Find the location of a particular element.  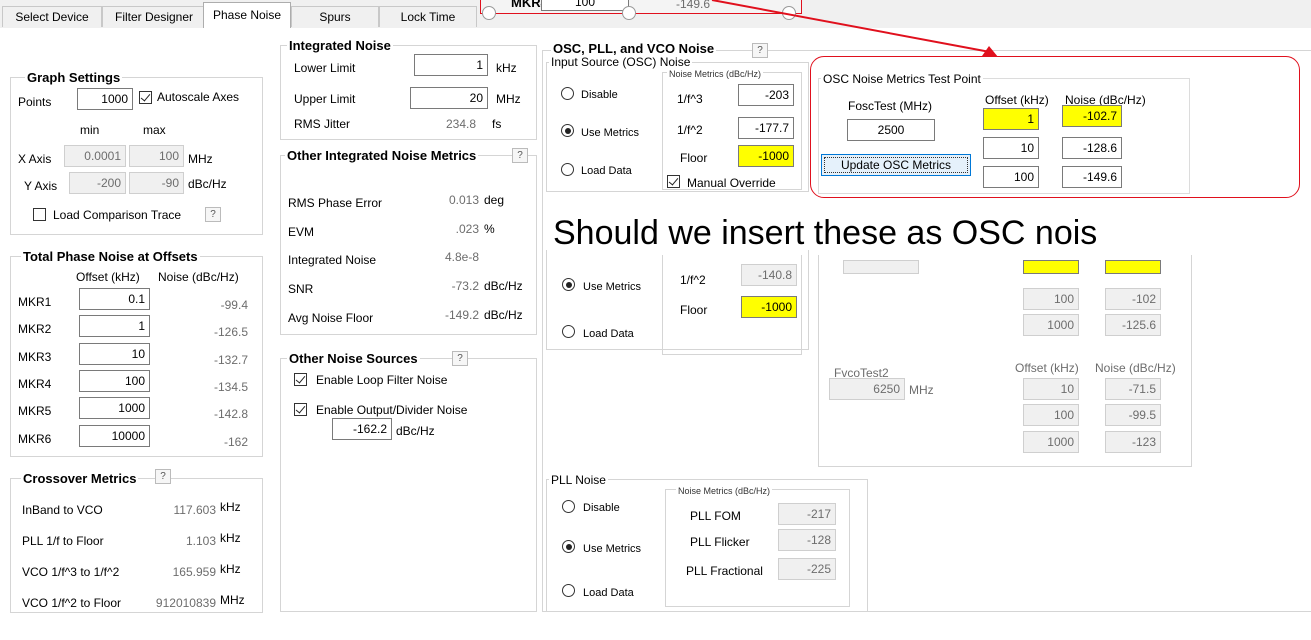

fvco2-field: 6250 is located at coordinates (867, 389).